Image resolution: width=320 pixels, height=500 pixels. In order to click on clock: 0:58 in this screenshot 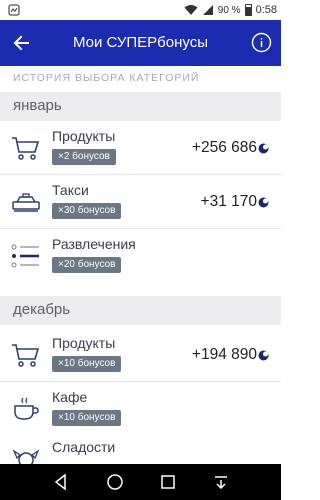, I will do `click(266, 10)`.